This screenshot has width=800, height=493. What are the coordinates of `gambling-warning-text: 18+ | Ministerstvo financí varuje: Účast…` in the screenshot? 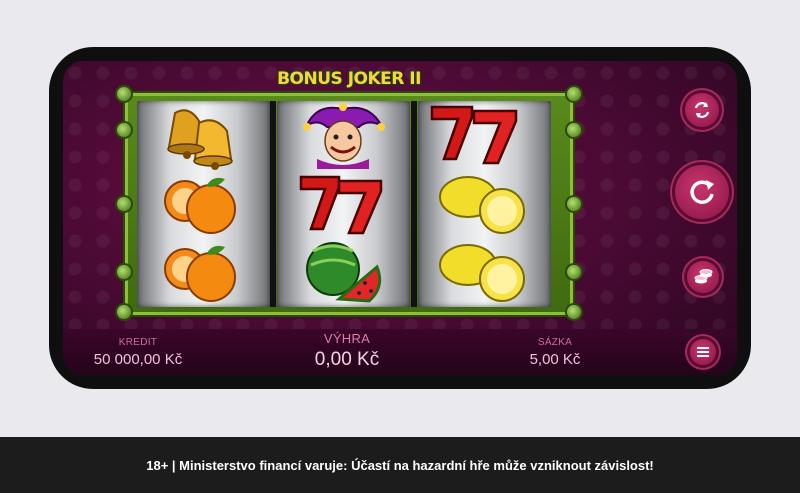 It's located at (400, 465).